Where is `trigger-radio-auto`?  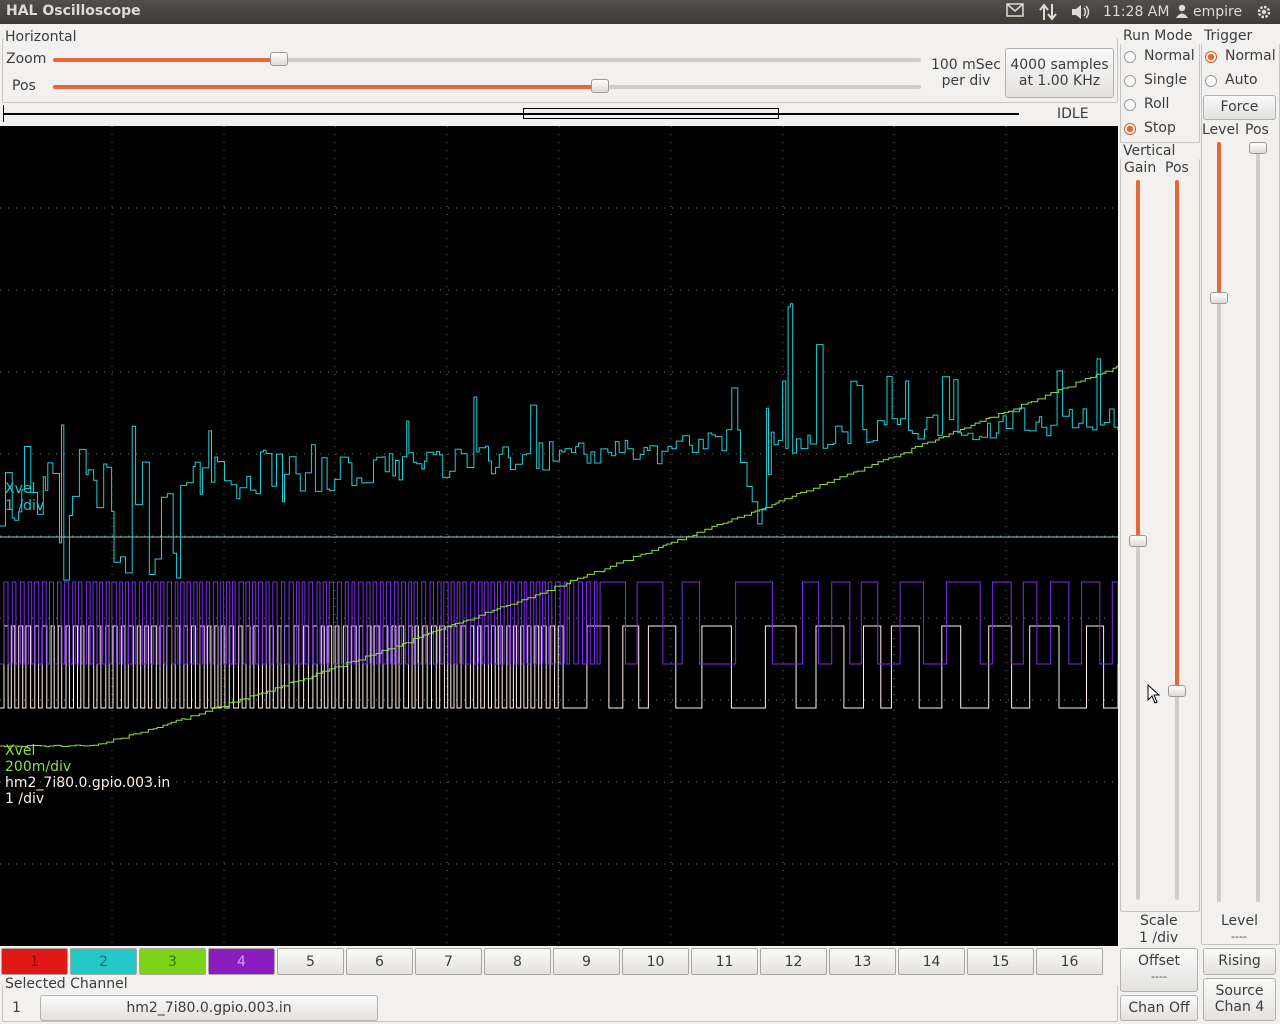 trigger-radio-auto is located at coordinates (1211, 81).